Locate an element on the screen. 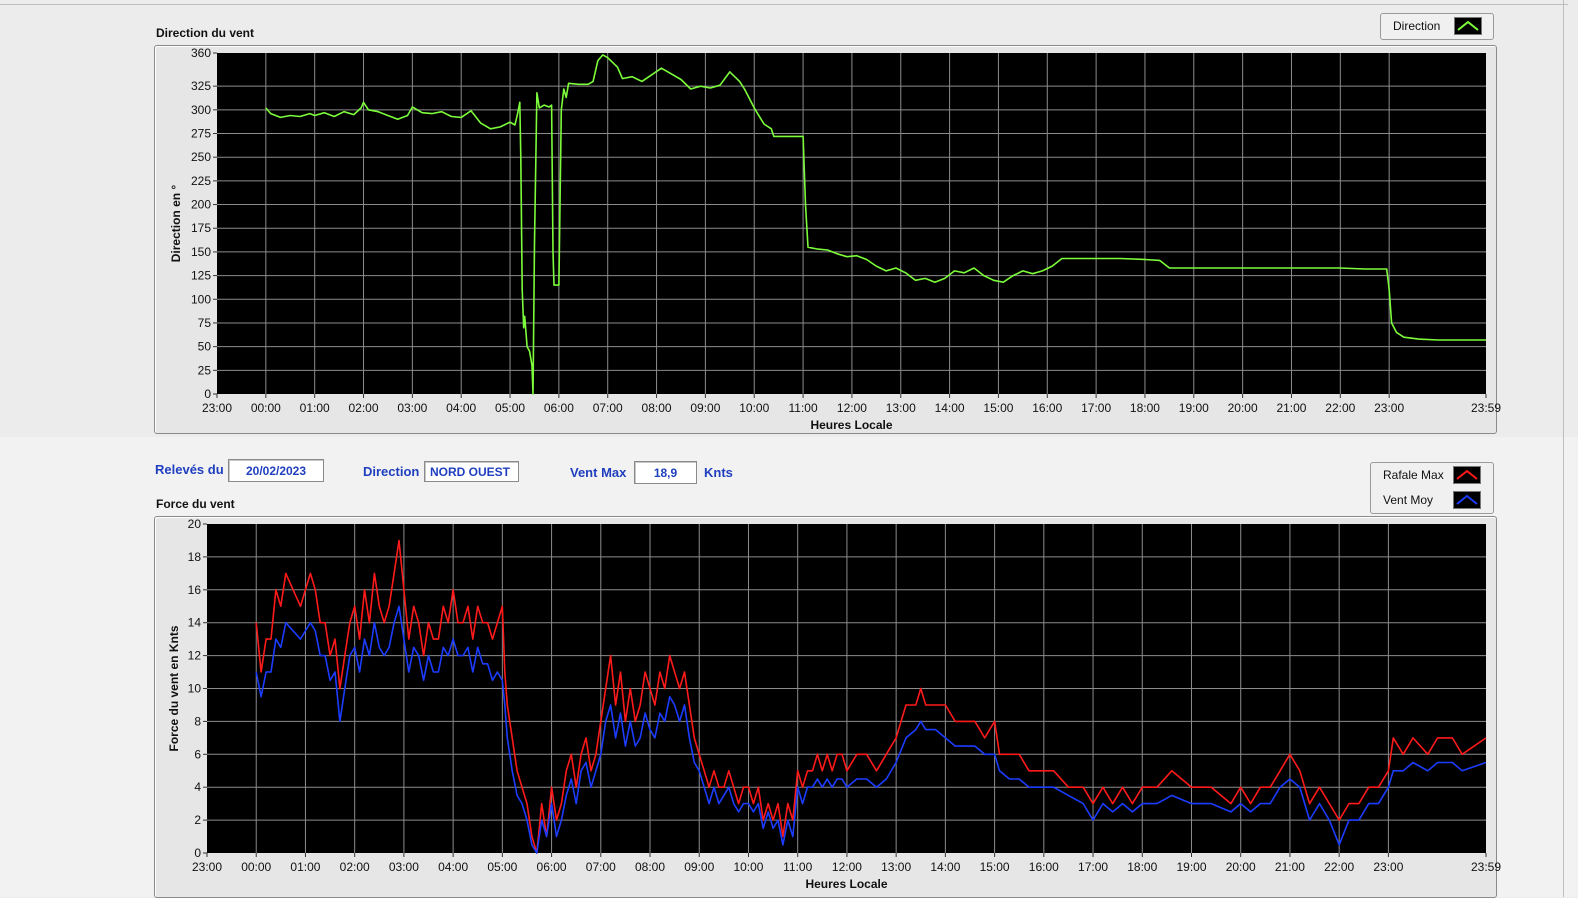 Image resolution: width=1578 pixels, height=898 pixels. x-tick-label: 13:00 is located at coordinates (896, 867).